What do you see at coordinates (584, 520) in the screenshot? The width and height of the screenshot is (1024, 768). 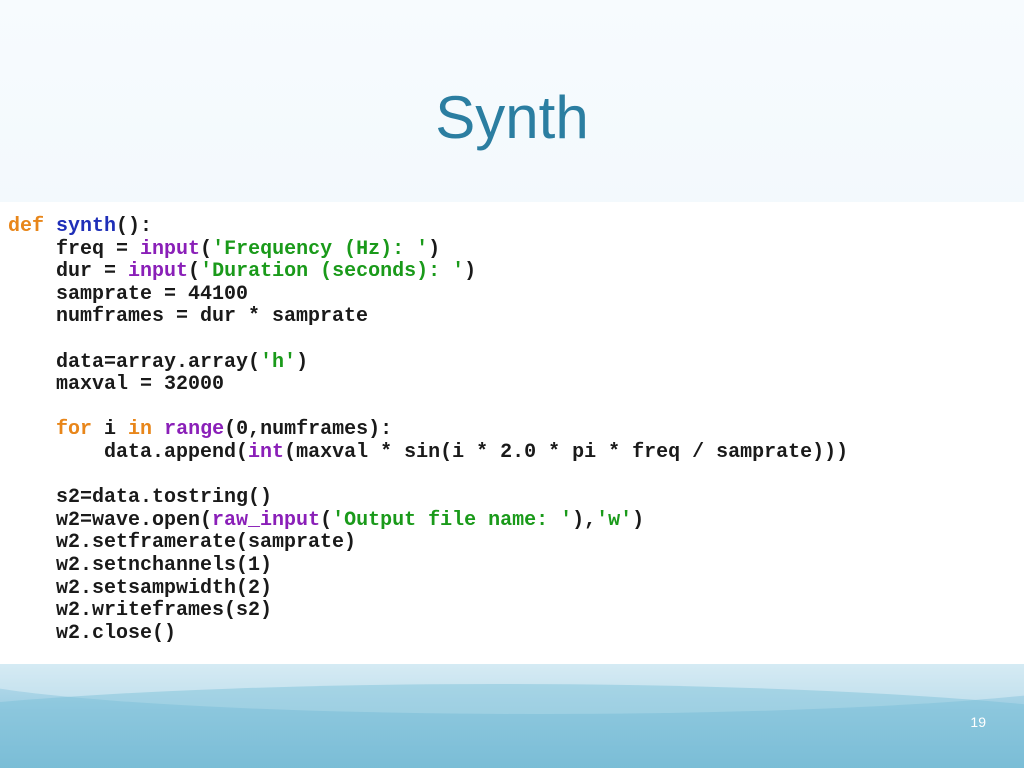 I see `code-token: ),` at bounding box center [584, 520].